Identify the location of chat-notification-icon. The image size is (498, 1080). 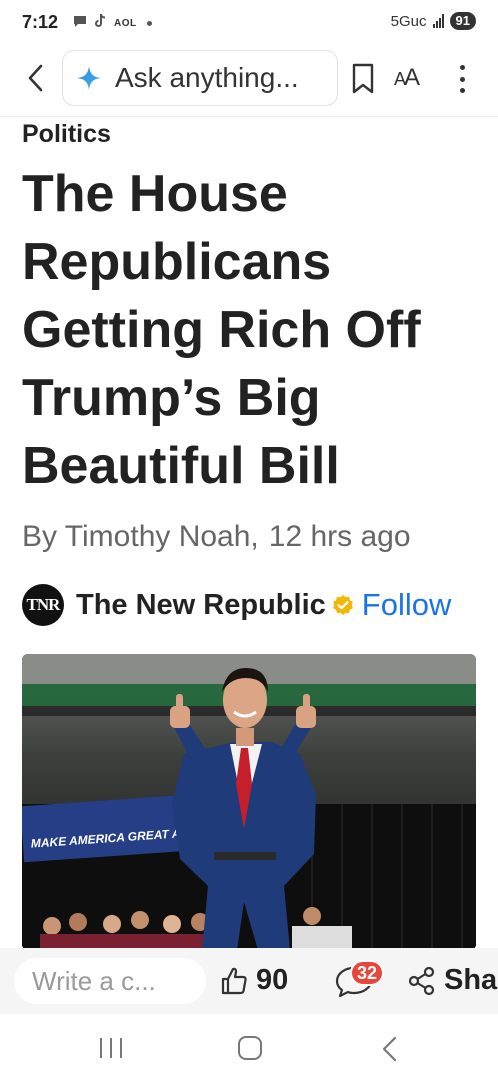
(80, 23).